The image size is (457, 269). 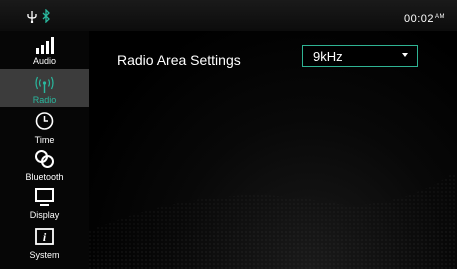 What do you see at coordinates (46, 16) in the screenshot?
I see `bluetooth-icon` at bounding box center [46, 16].